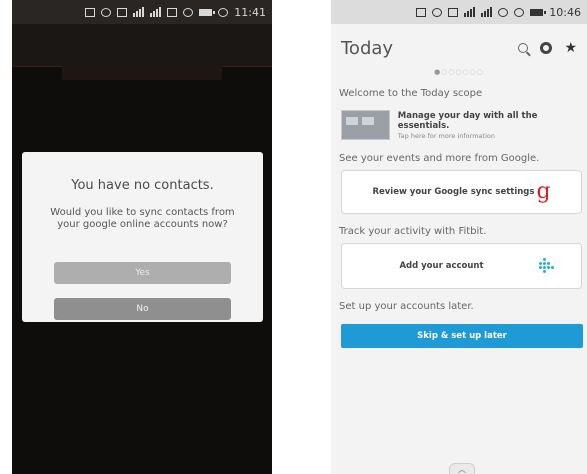  I want to click on header-subbar, so click(142, 73).